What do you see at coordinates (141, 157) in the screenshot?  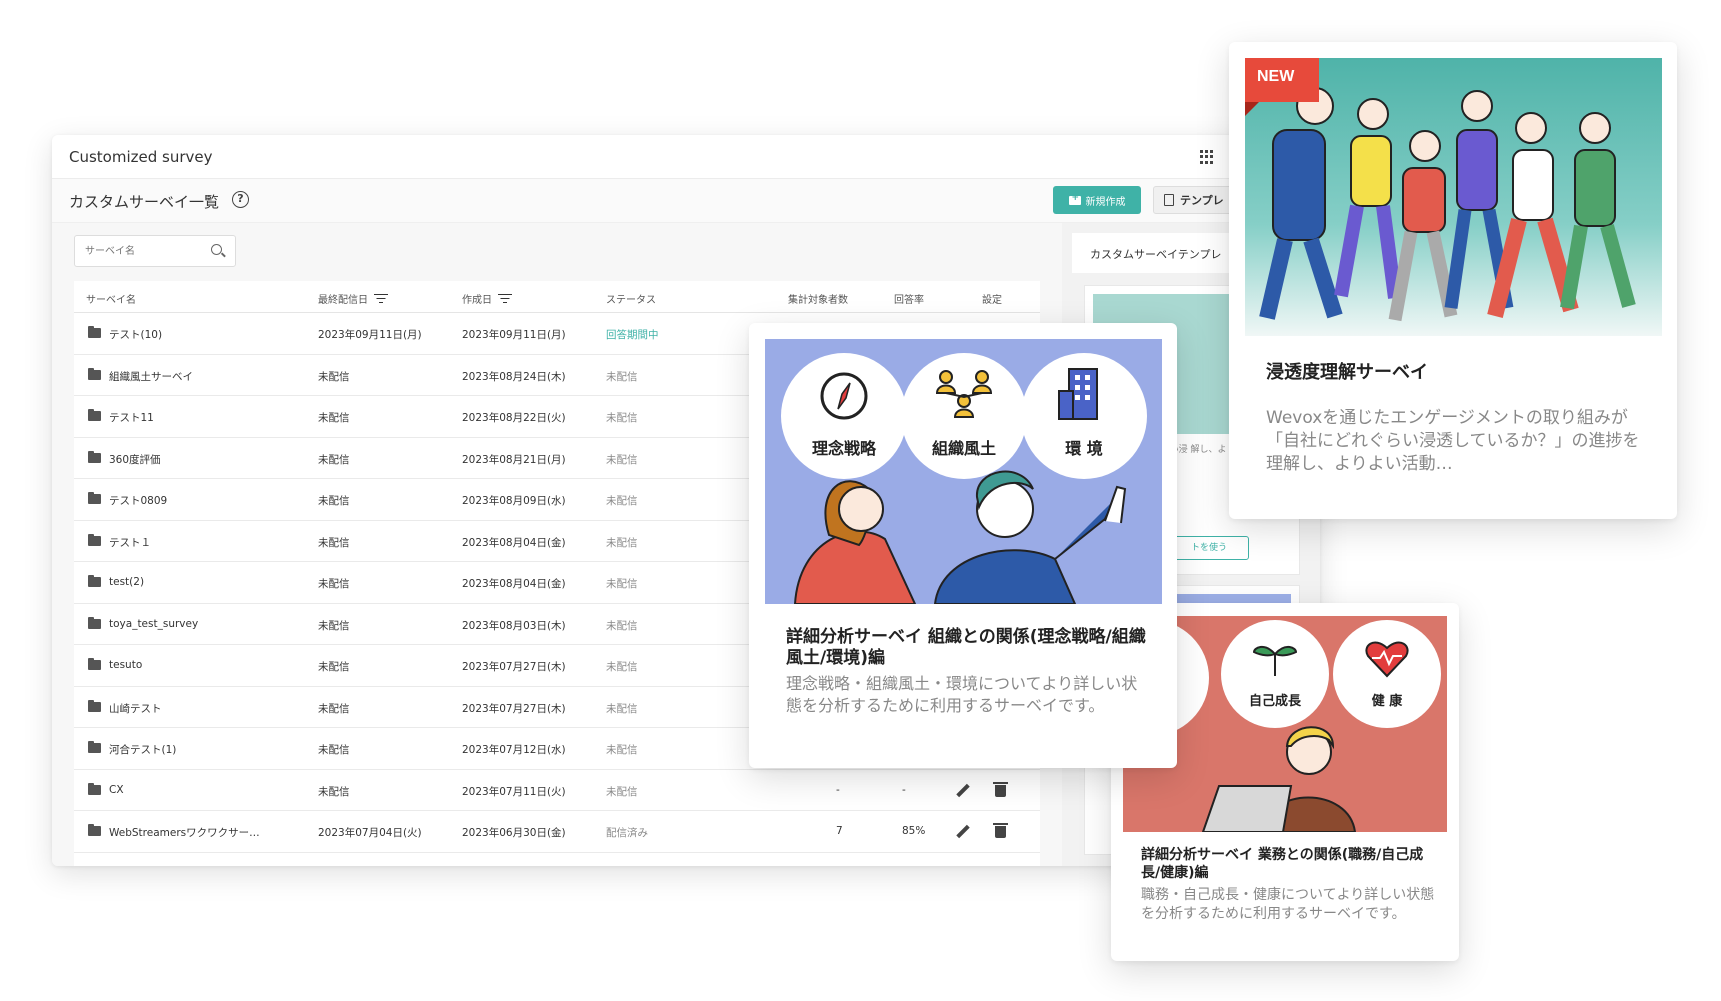 I see `app-title: Customized survey` at bounding box center [141, 157].